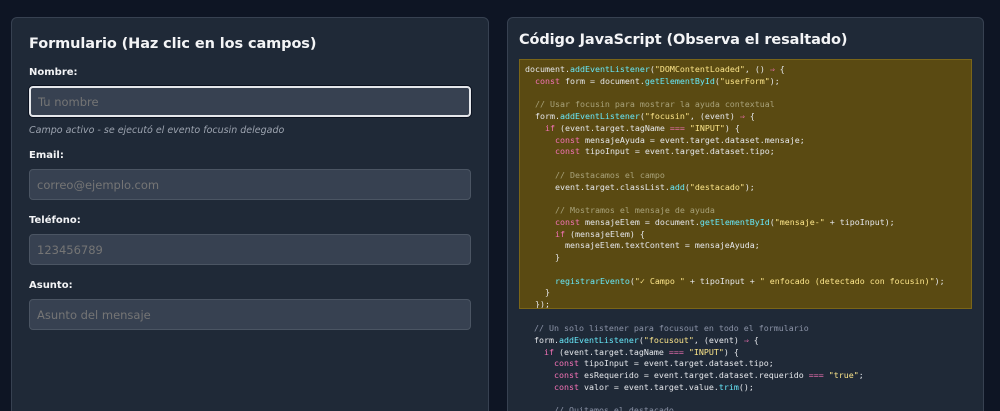 This screenshot has height=411, width=1000. What do you see at coordinates (173, 44) in the screenshot?
I see `form-panel-title: Formulario (Haz clic en los campos)` at bounding box center [173, 44].